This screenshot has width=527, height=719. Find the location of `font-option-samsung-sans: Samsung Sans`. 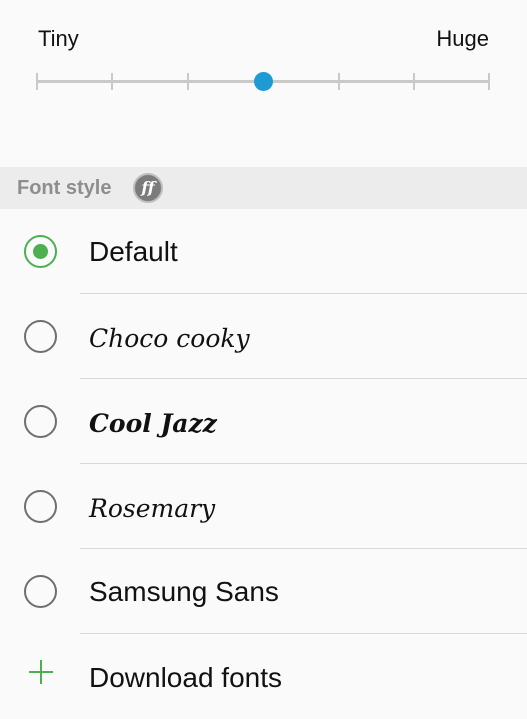

font-option-samsung-sans: Samsung Sans is located at coordinates (263, 591).